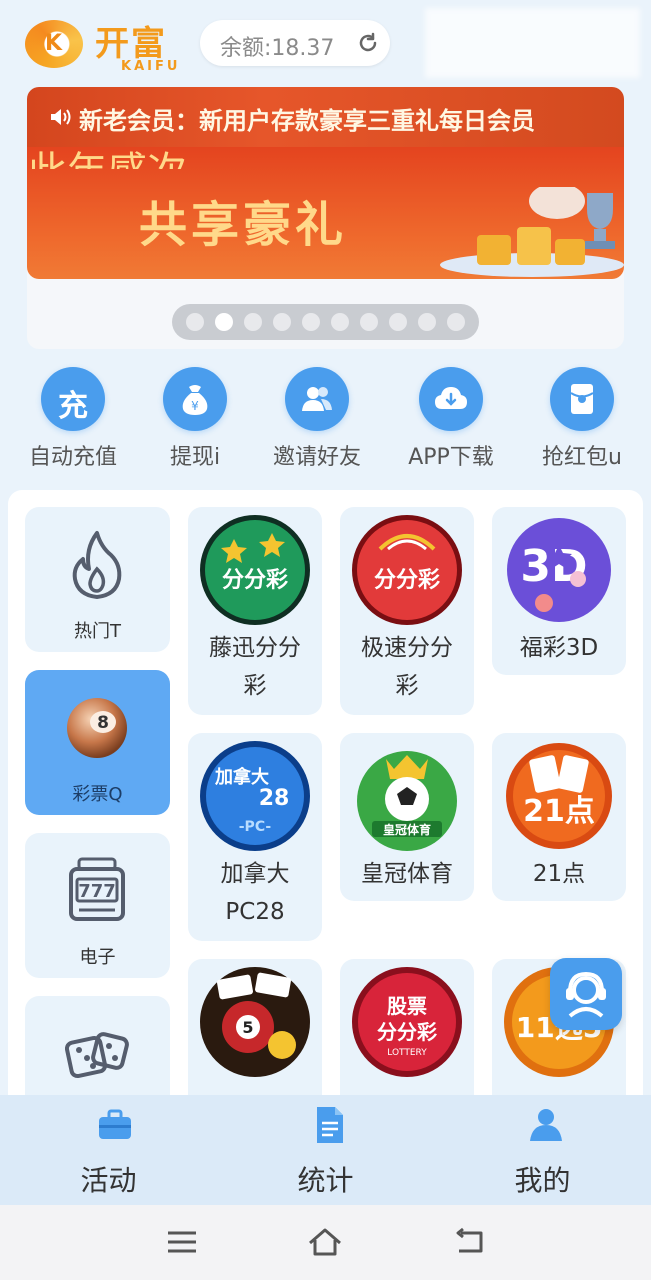 This screenshot has height=1280, width=651. I want to click on game-jisu-ffc: 分分彩 极速分分 彩, so click(407, 611).